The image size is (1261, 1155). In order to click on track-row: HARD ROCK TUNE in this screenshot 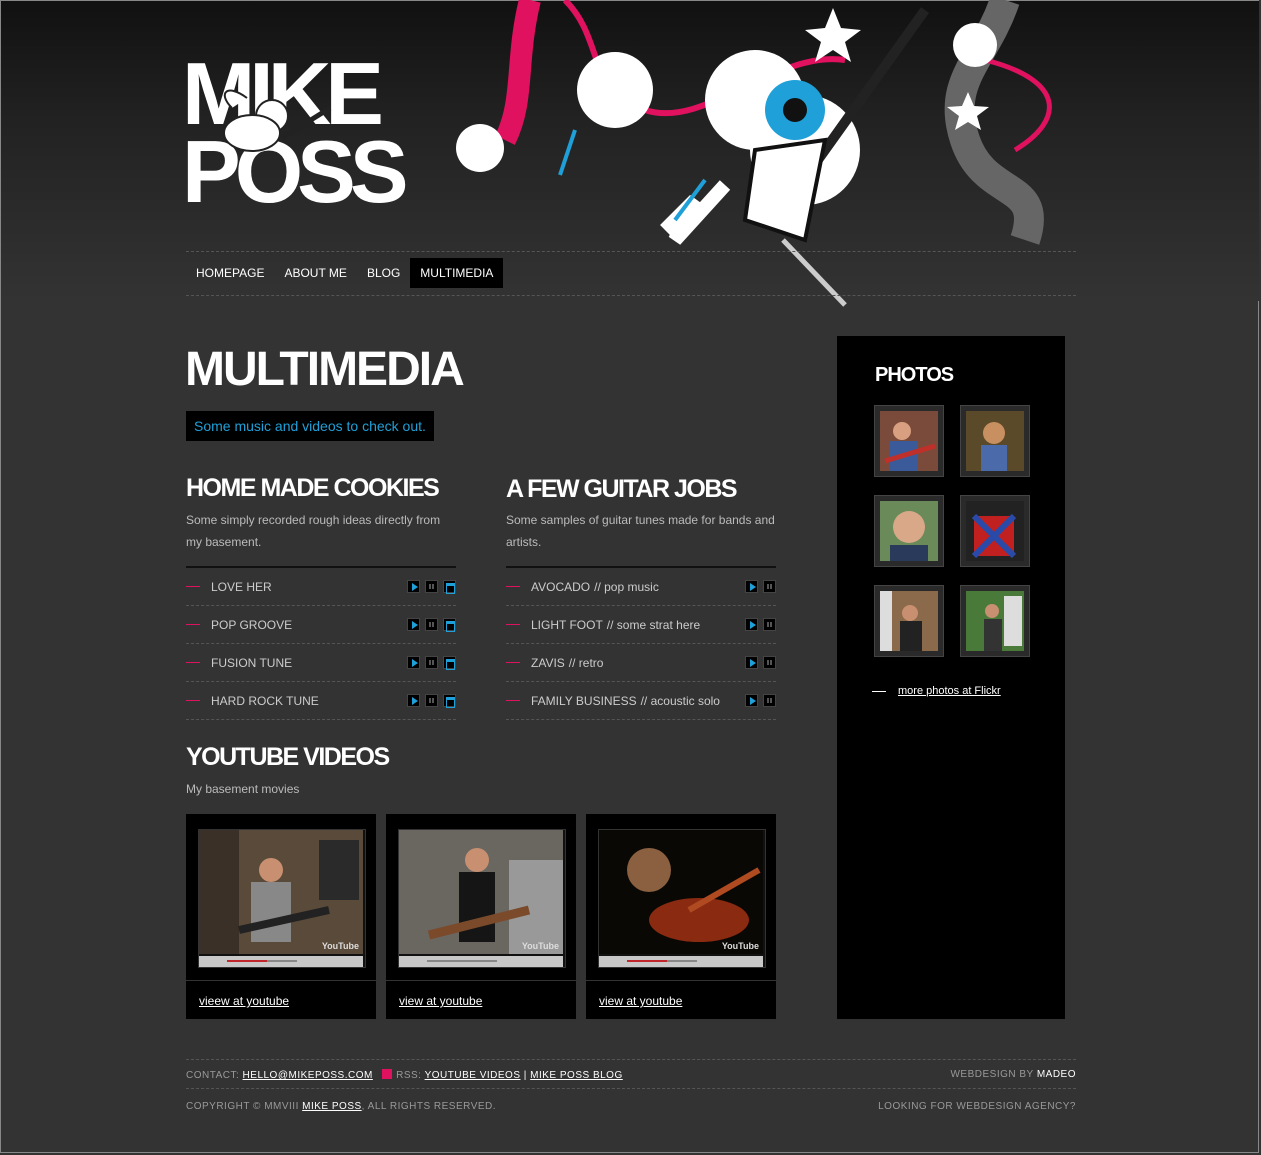, I will do `click(321, 701)`.